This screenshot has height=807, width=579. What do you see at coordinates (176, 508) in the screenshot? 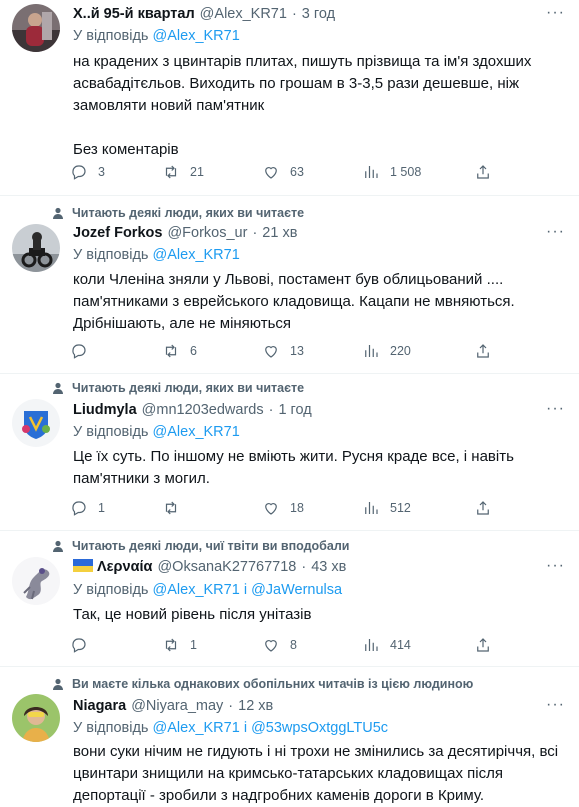
I see `retweet-button` at bounding box center [176, 508].